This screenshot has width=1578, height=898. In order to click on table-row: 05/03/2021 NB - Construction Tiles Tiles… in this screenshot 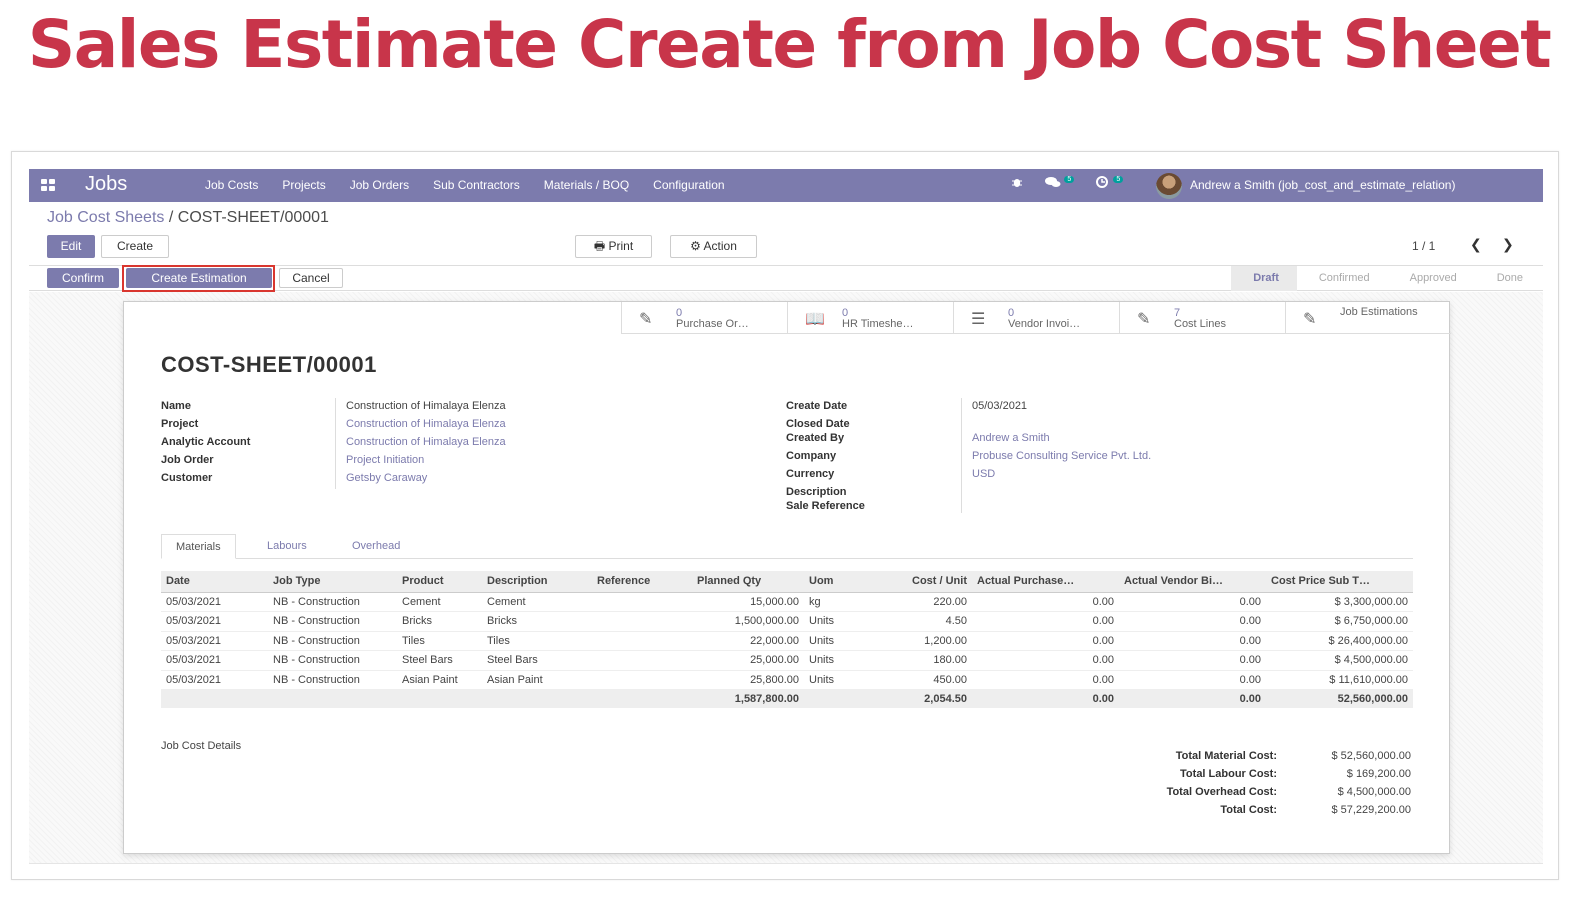, I will do `click(787, 641)`.